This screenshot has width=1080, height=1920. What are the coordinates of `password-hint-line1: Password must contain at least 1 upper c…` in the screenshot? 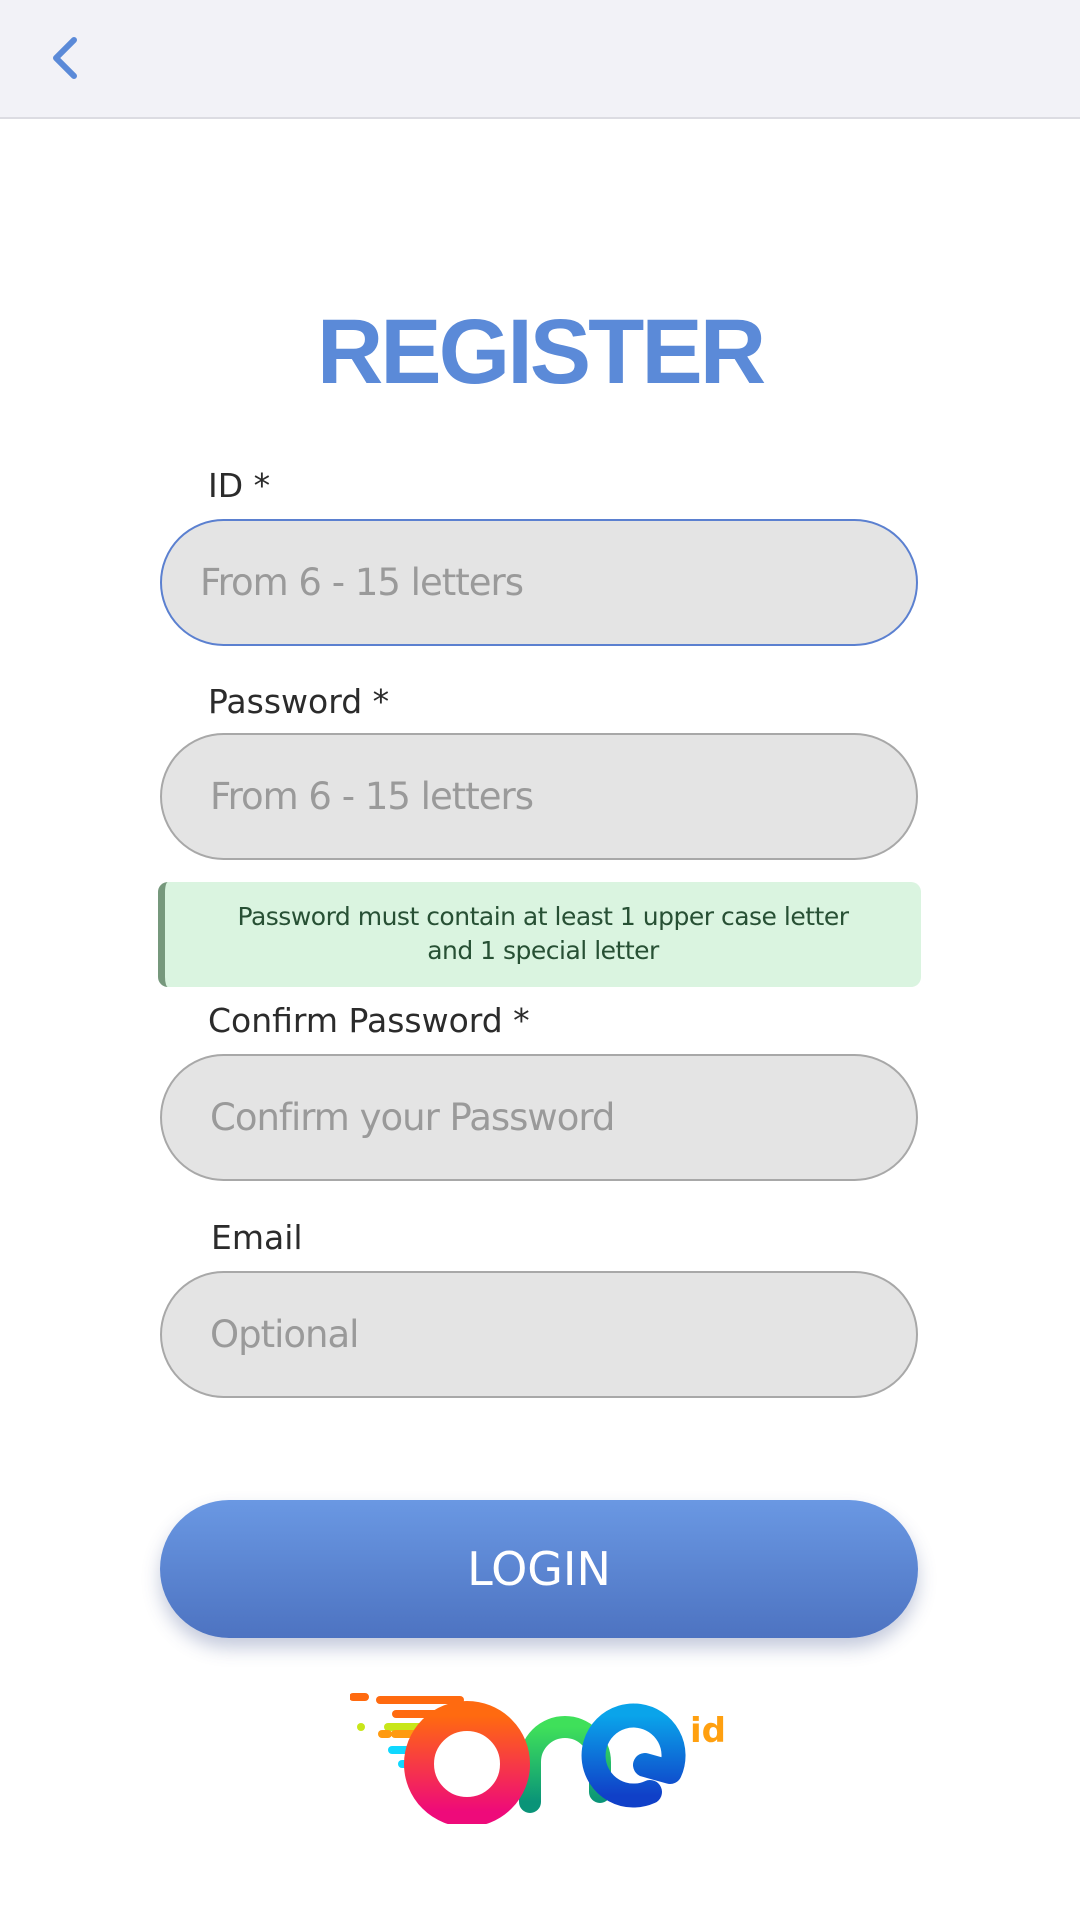 It's located at (543, 916).